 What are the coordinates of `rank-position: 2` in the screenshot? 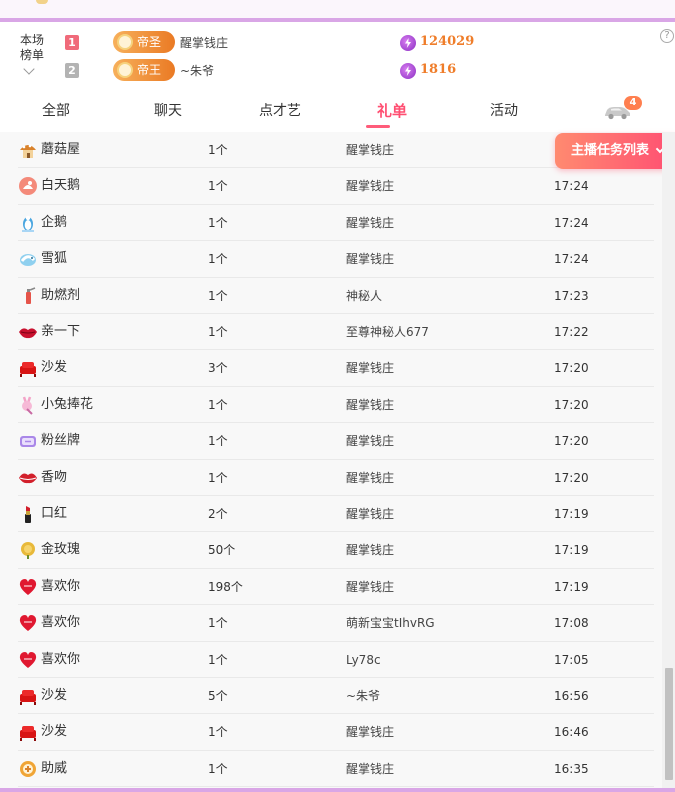 It's located at (72, 70).